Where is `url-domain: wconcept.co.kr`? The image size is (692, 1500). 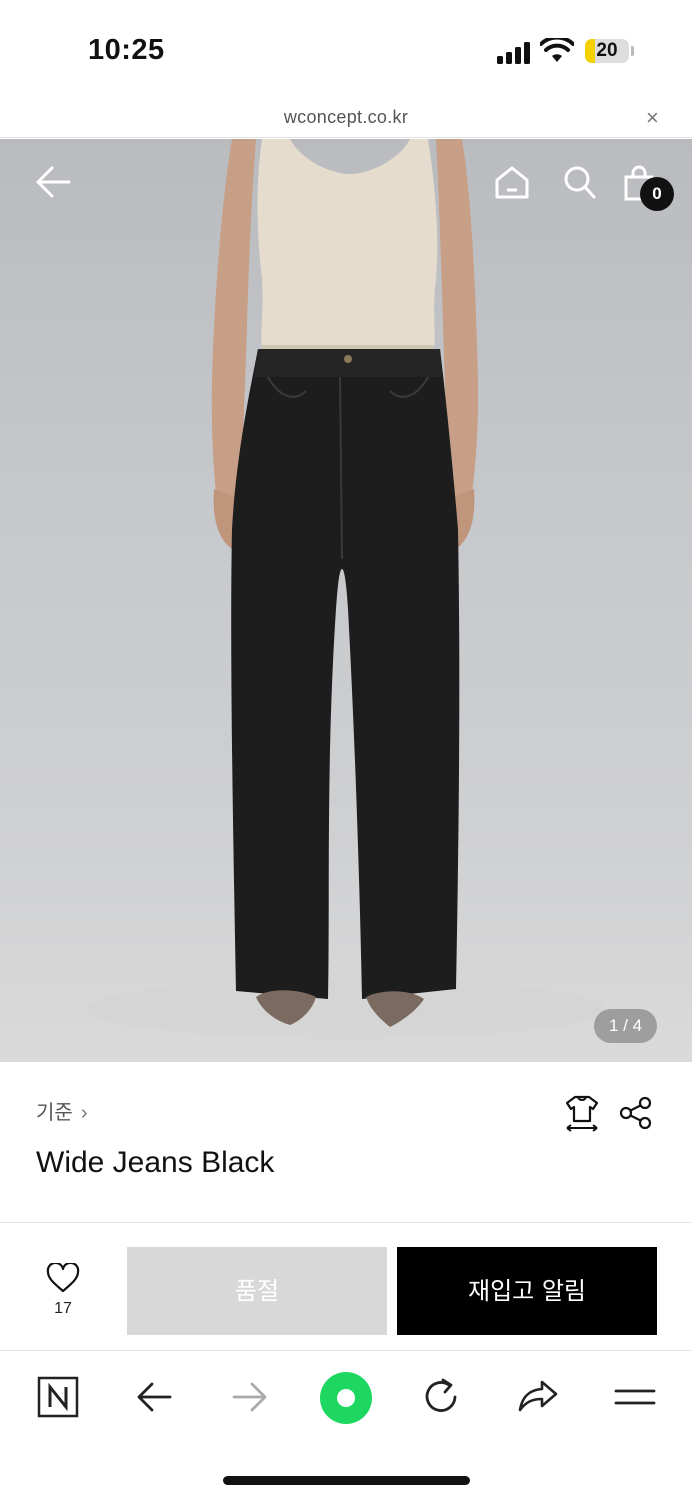
url-domain: wconcept.co.kr is located at coordinates (346, 117).